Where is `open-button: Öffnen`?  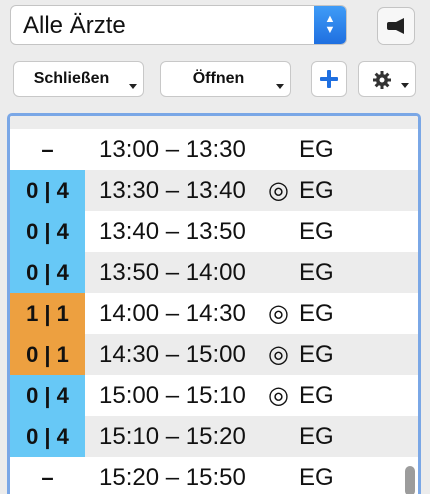 open-button: Öffnen is located at coordinates (225, 79).